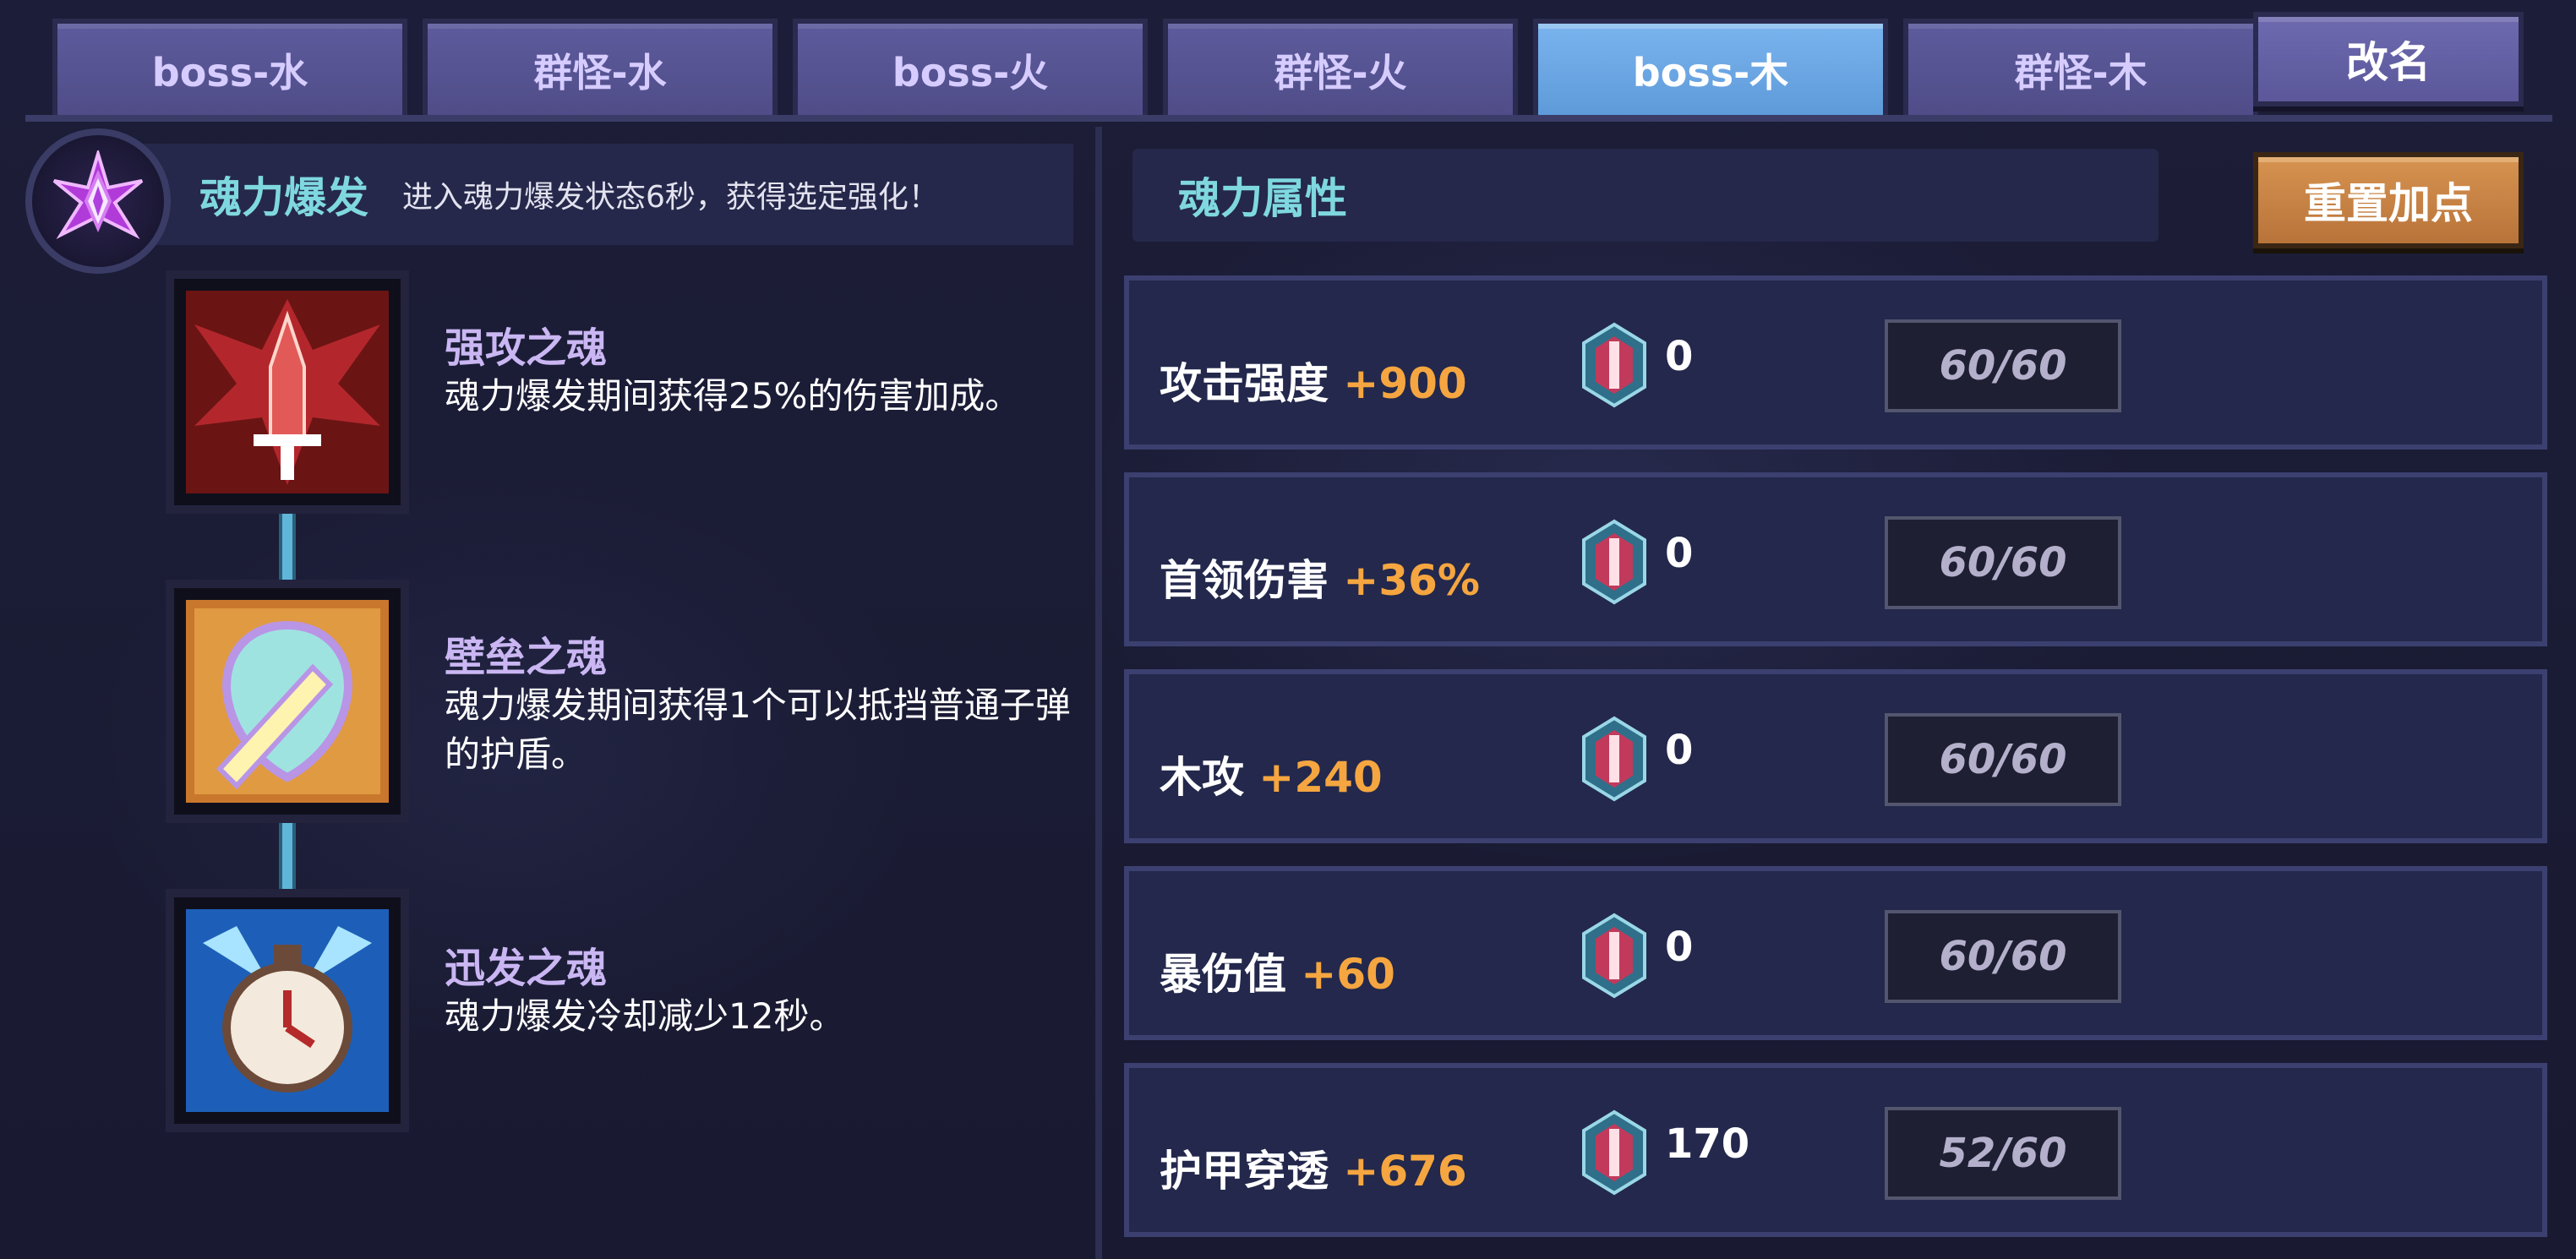 This screenshot has height=1259, width=2576. What do you see at coordinates (1835, 362) in the screenshot?
I see `attribute-row: 攻击强度 +900 0 60/60` at bounding box center [1835, 362].